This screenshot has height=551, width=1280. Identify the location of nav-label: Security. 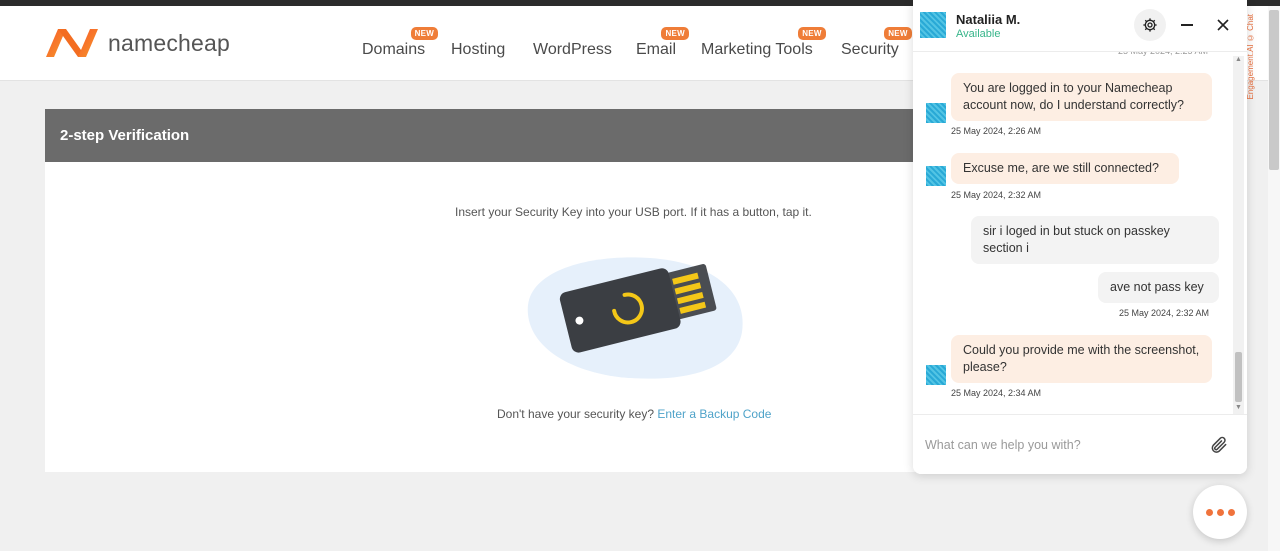
(870, 49).